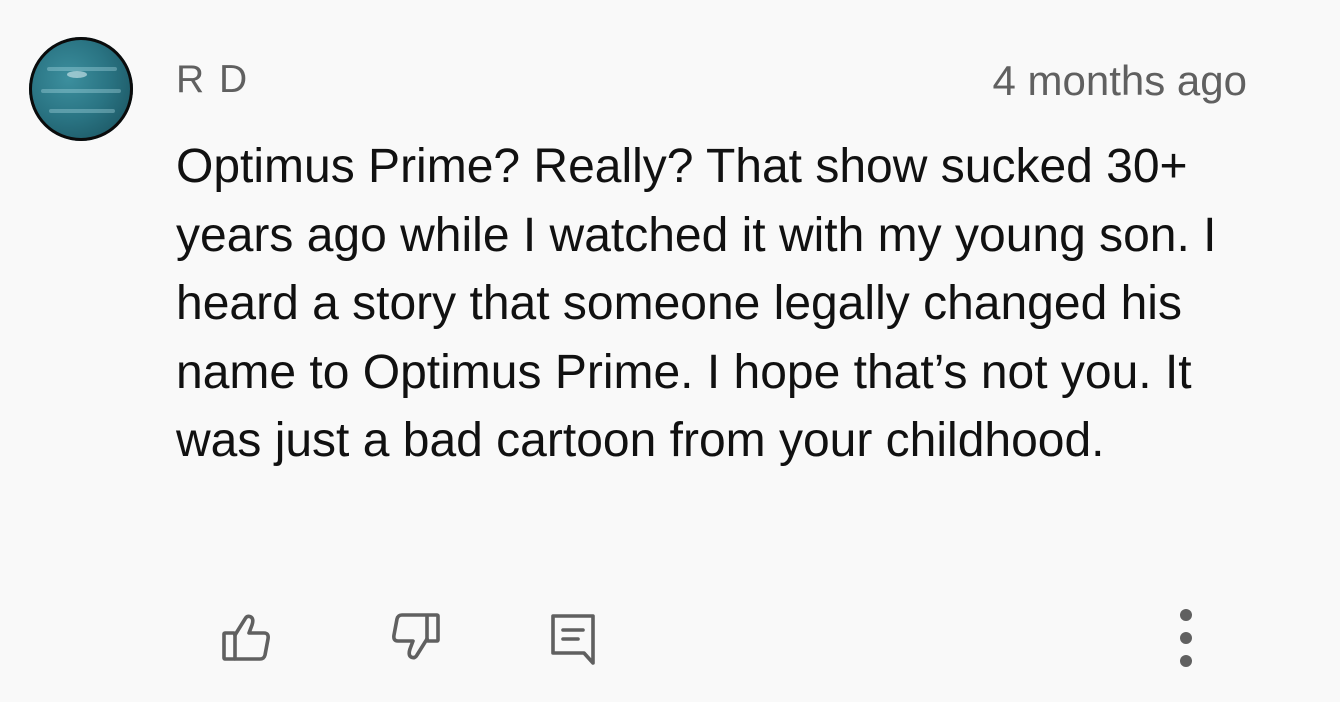  I want to click on more-vertical-icon, so click(1186, 638).